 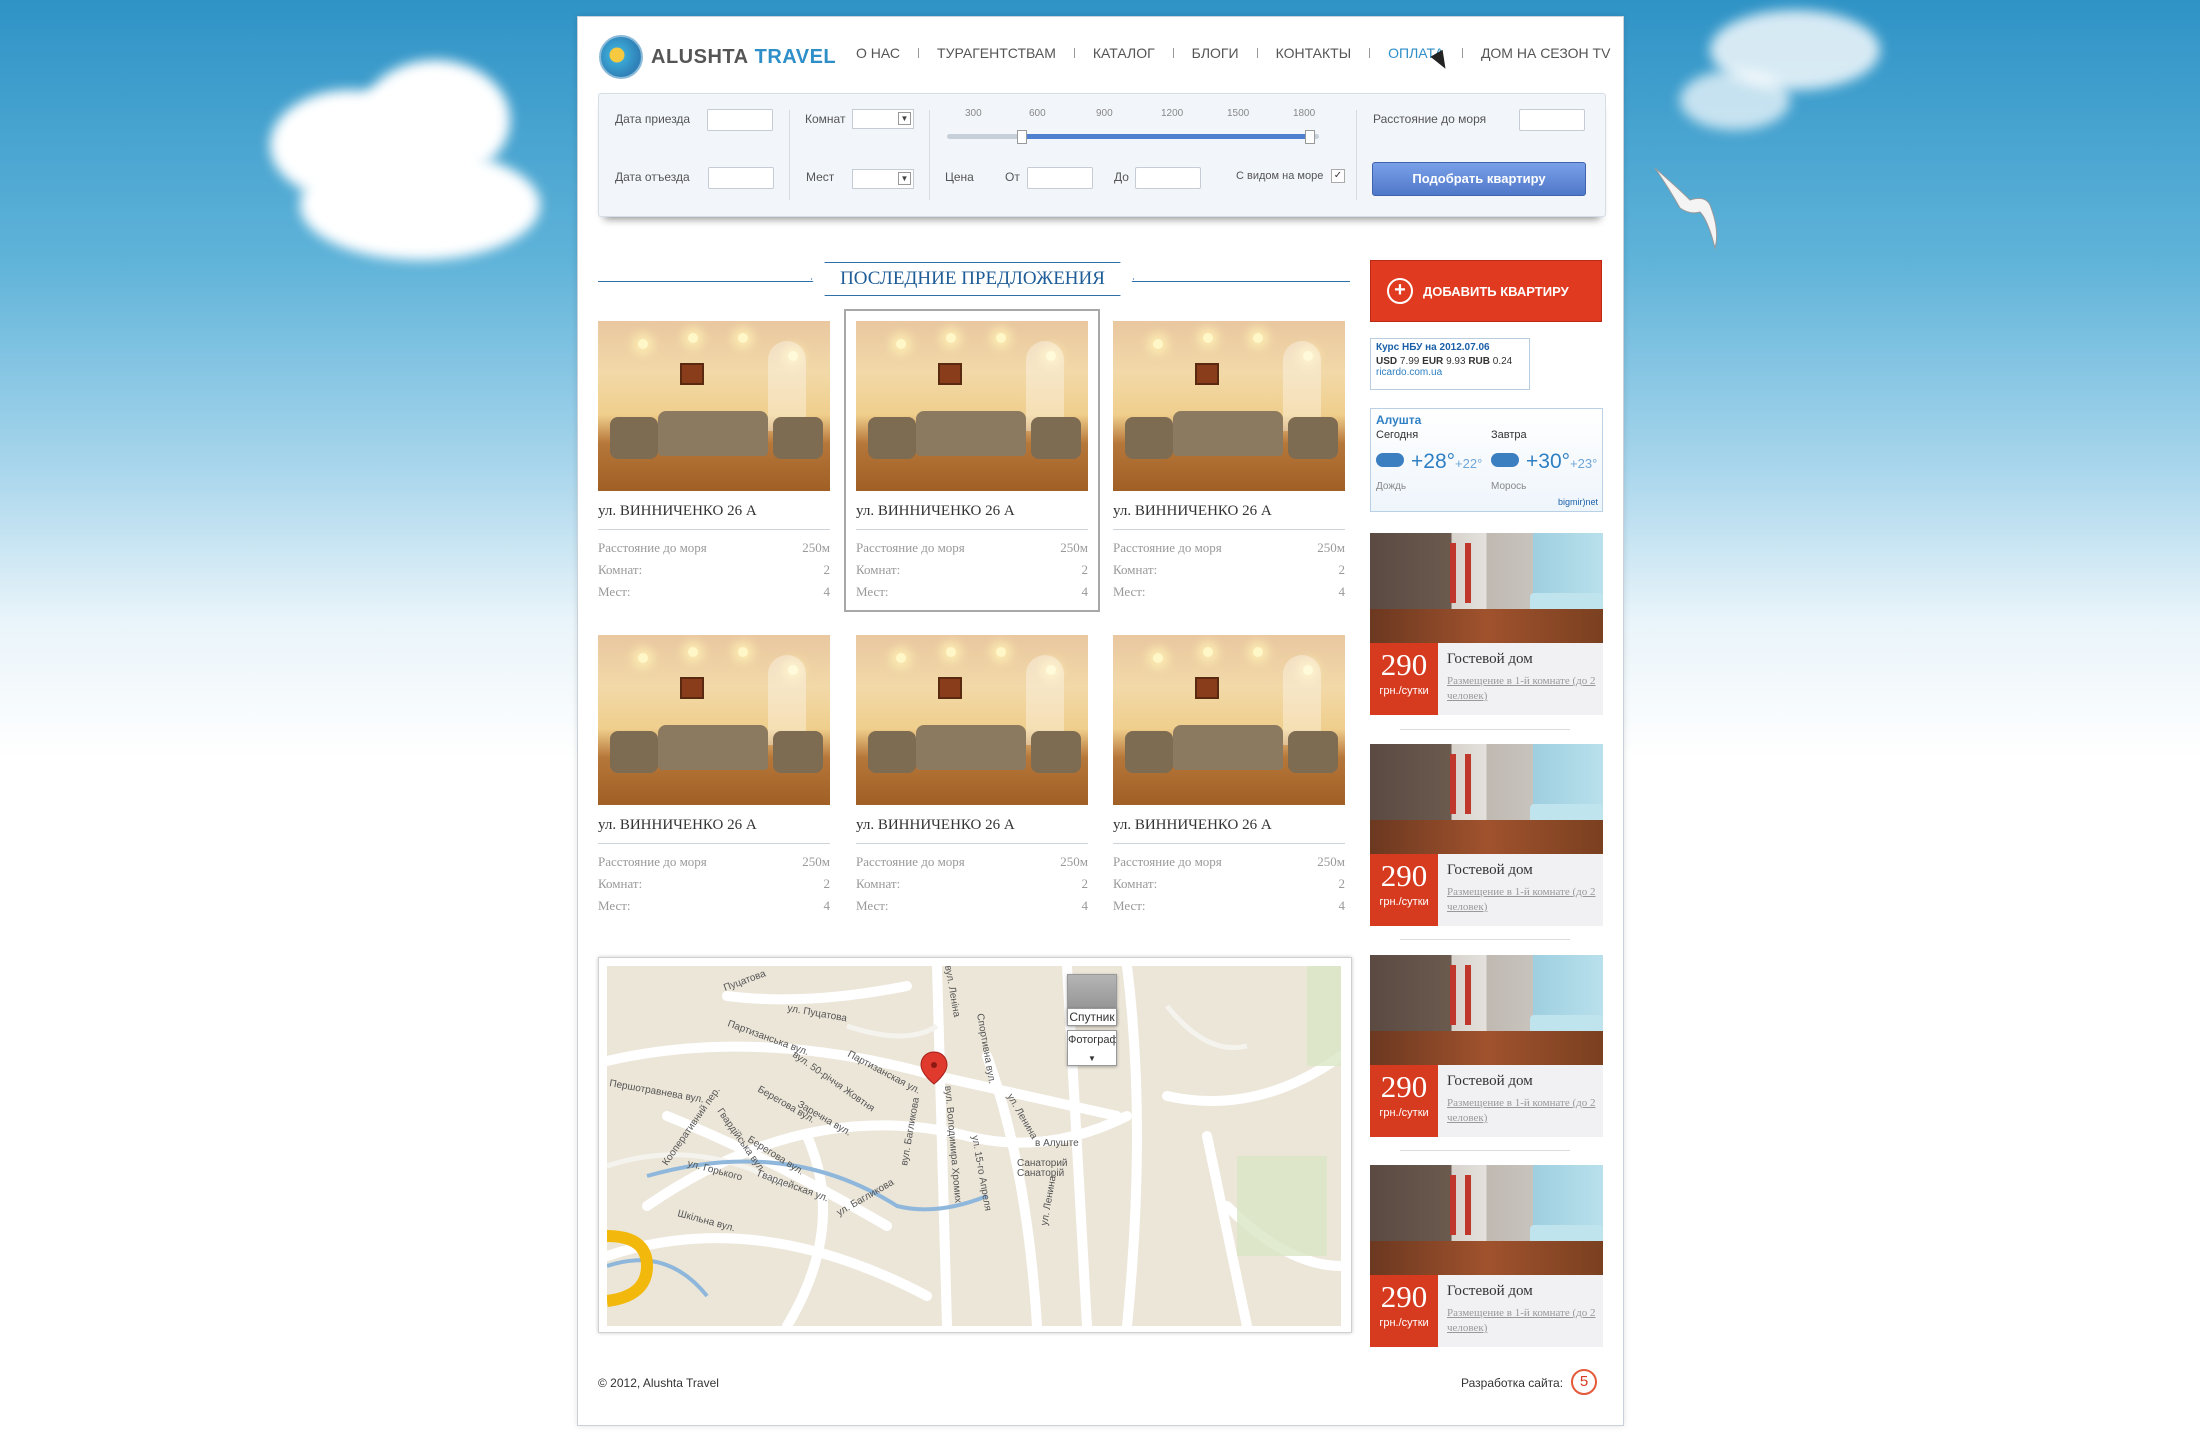 I want to click on developer-logo: 5, so click(x=1584, y=1382).